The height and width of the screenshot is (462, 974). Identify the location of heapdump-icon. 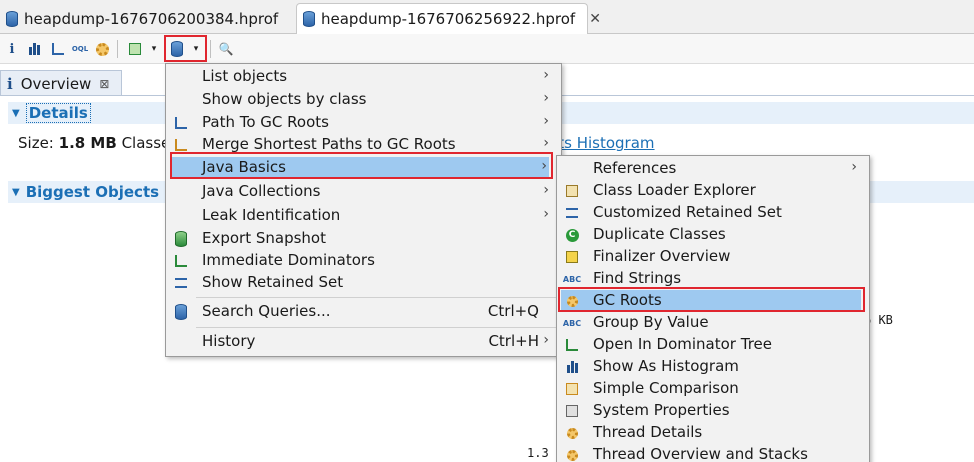
(309, 19).